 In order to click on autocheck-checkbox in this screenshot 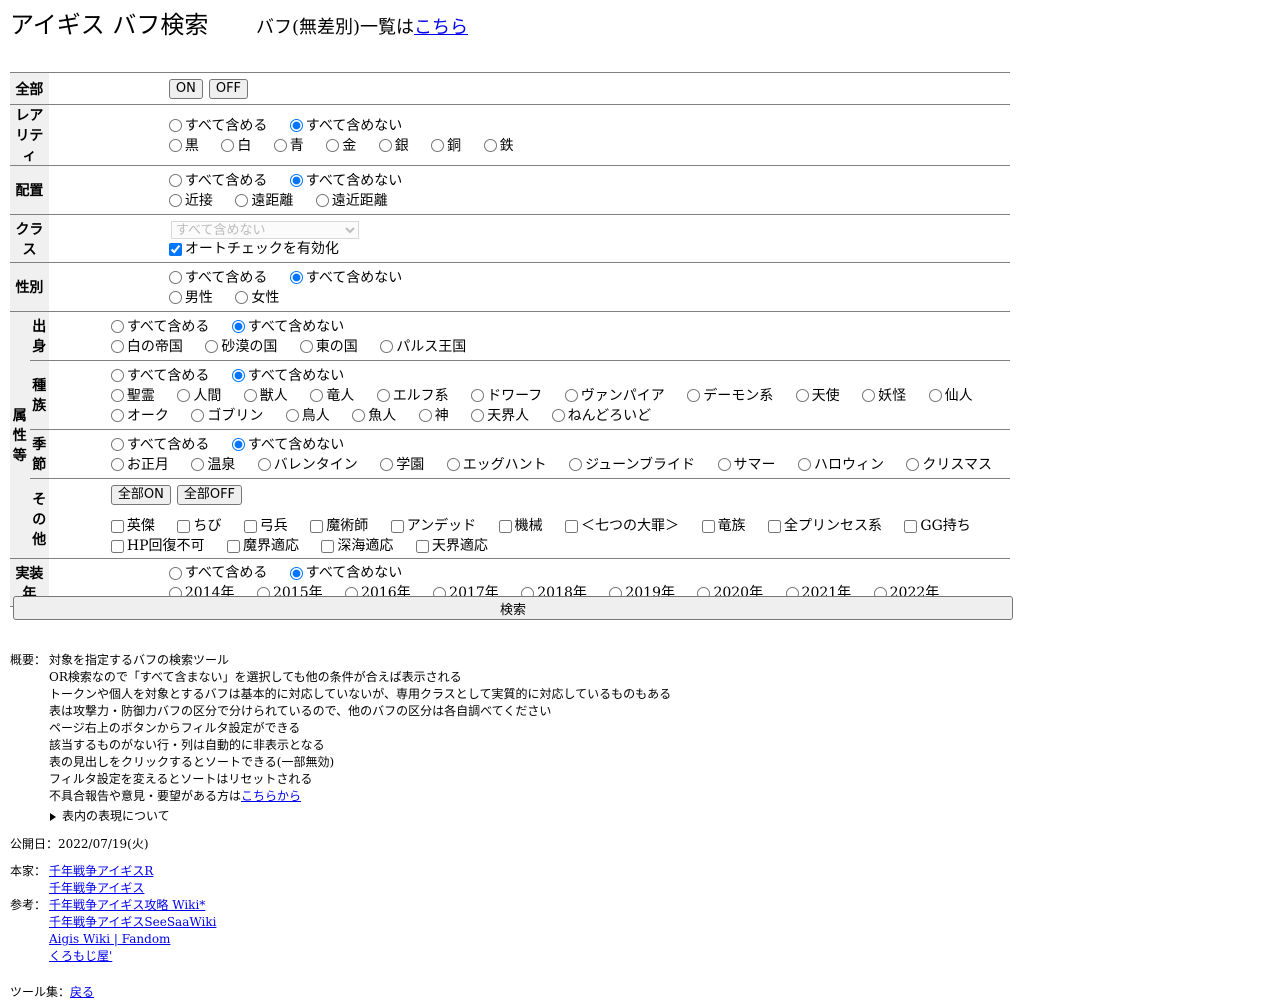, I will do `click(175, 249)`.